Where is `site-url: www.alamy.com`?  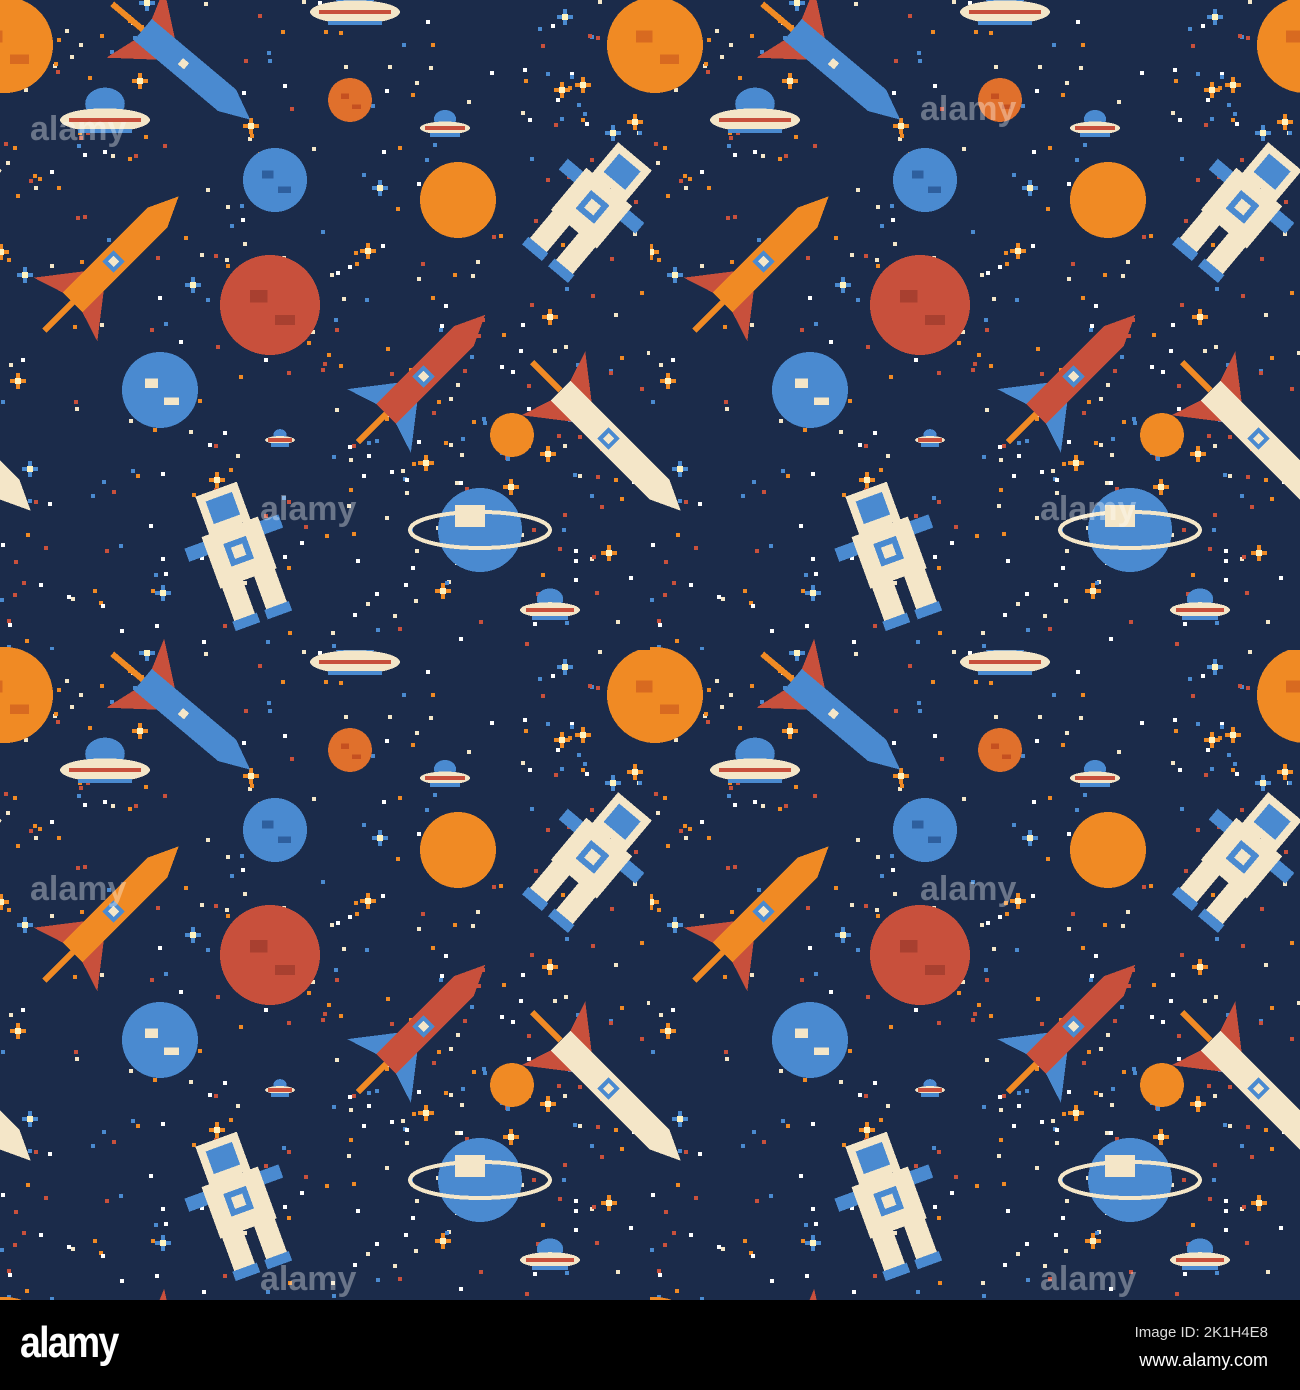 site-url: www.alamy.com is located at coordinates (1203, 1360).